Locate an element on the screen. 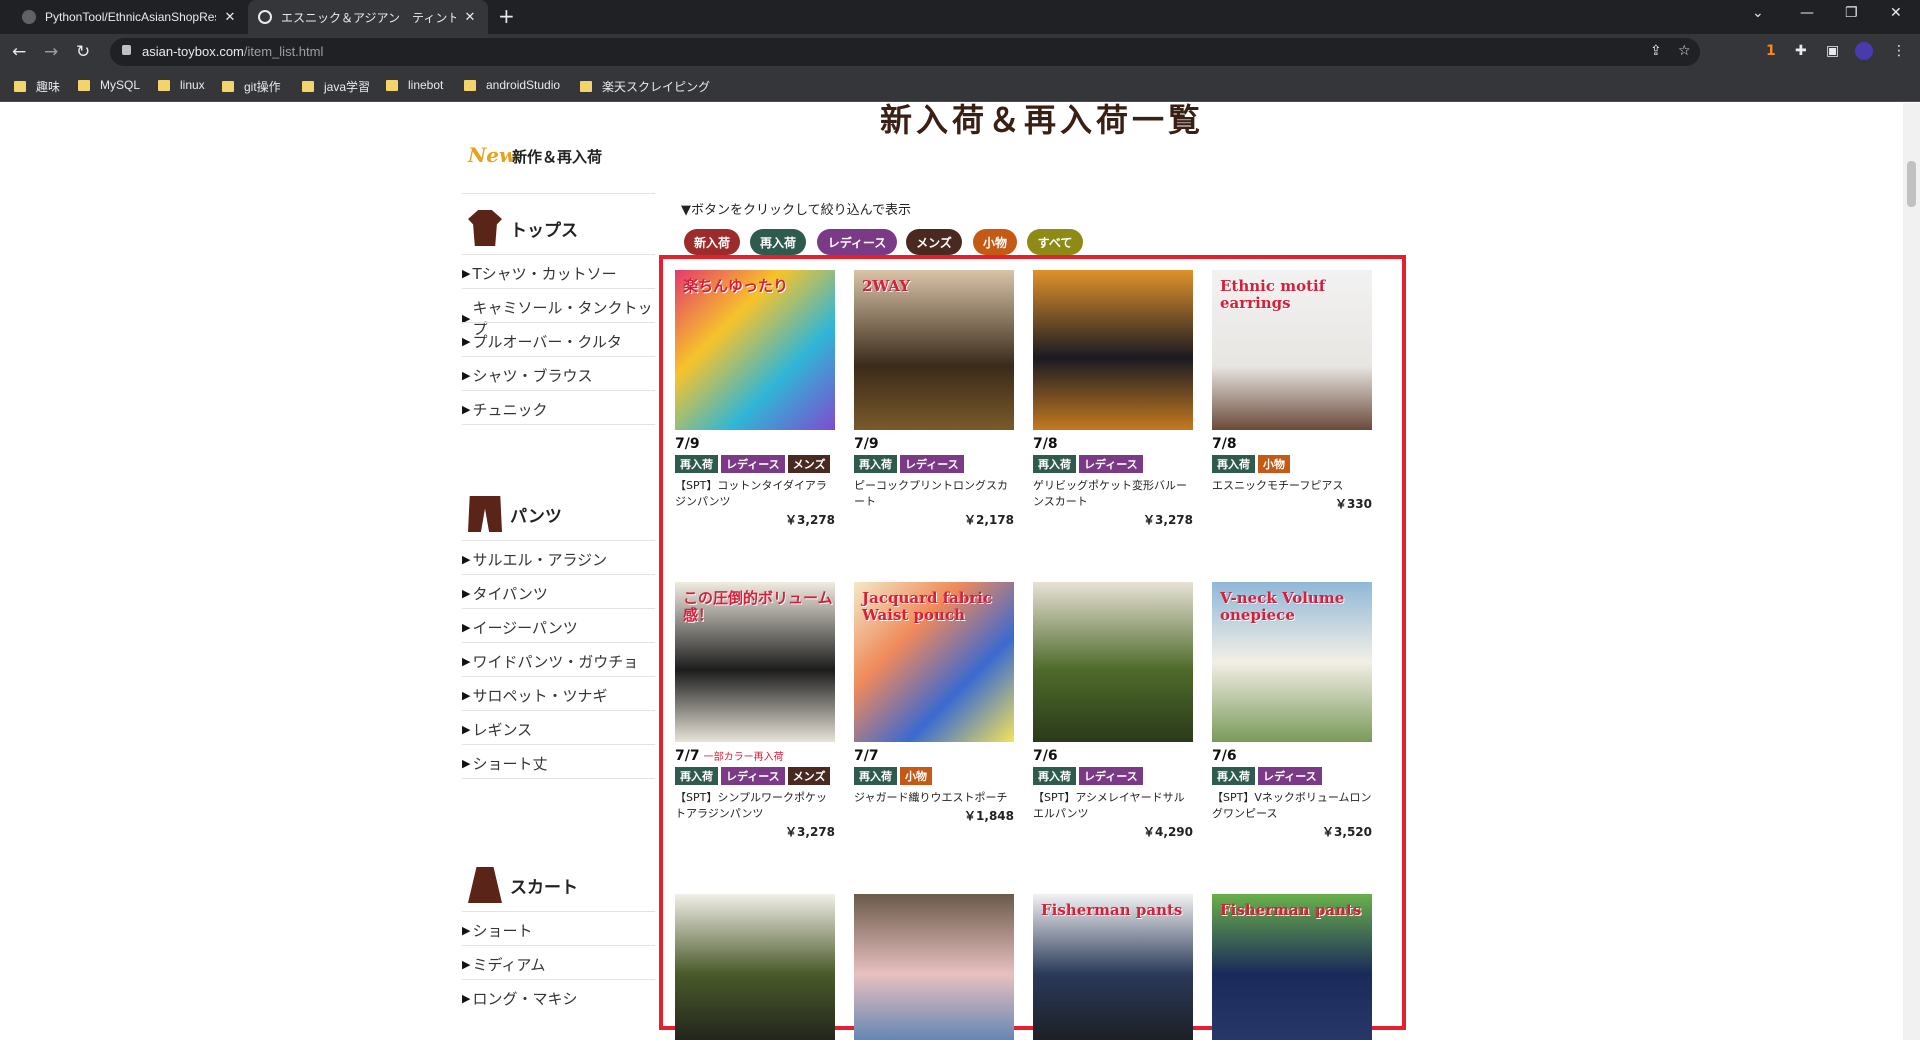 The height and width of the screenshot is (1040, 1920). category-title: トップス is located at coordinates (544, 230).